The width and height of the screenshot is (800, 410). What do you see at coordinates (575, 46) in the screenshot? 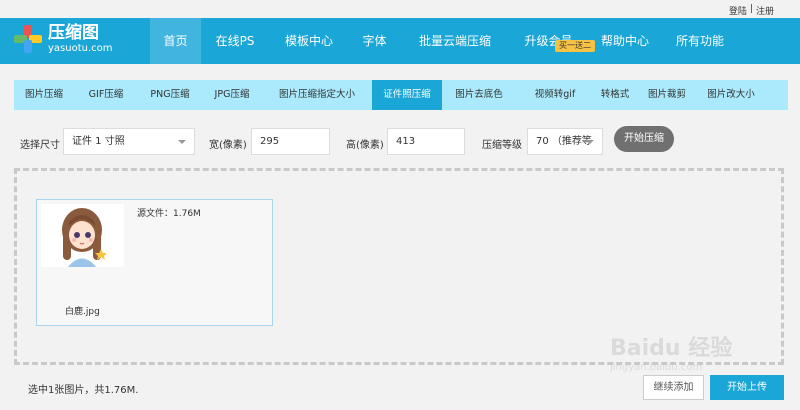
I see `promo-badge: 买一送二` at bounding box center [575, 46].